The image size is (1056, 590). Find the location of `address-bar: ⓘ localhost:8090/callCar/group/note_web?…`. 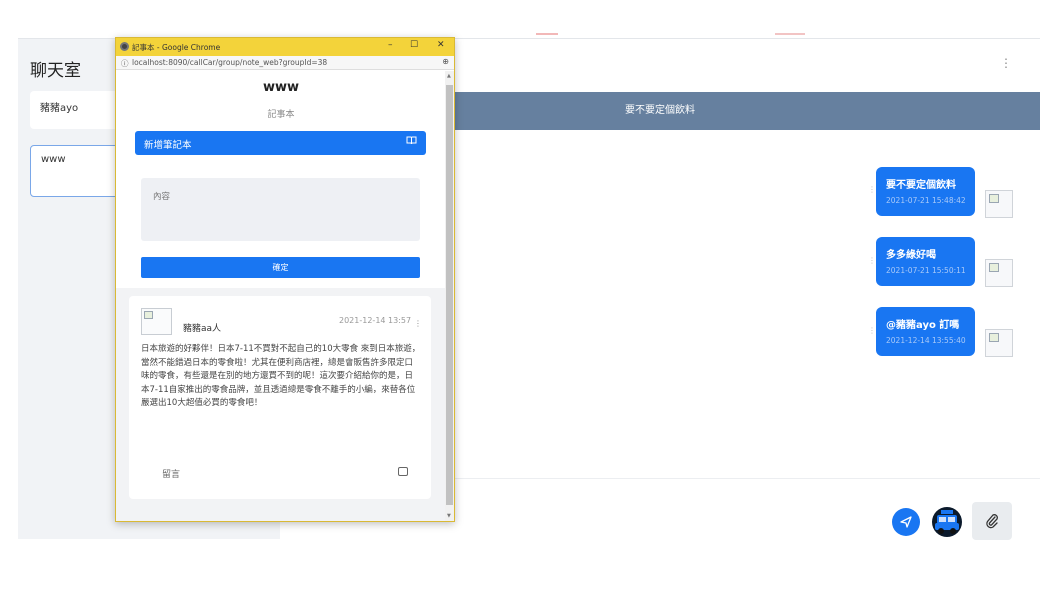

address-bar: ⓘ localhost:8090/callCar/group/note_web?… is located at coordinates (285, 63).